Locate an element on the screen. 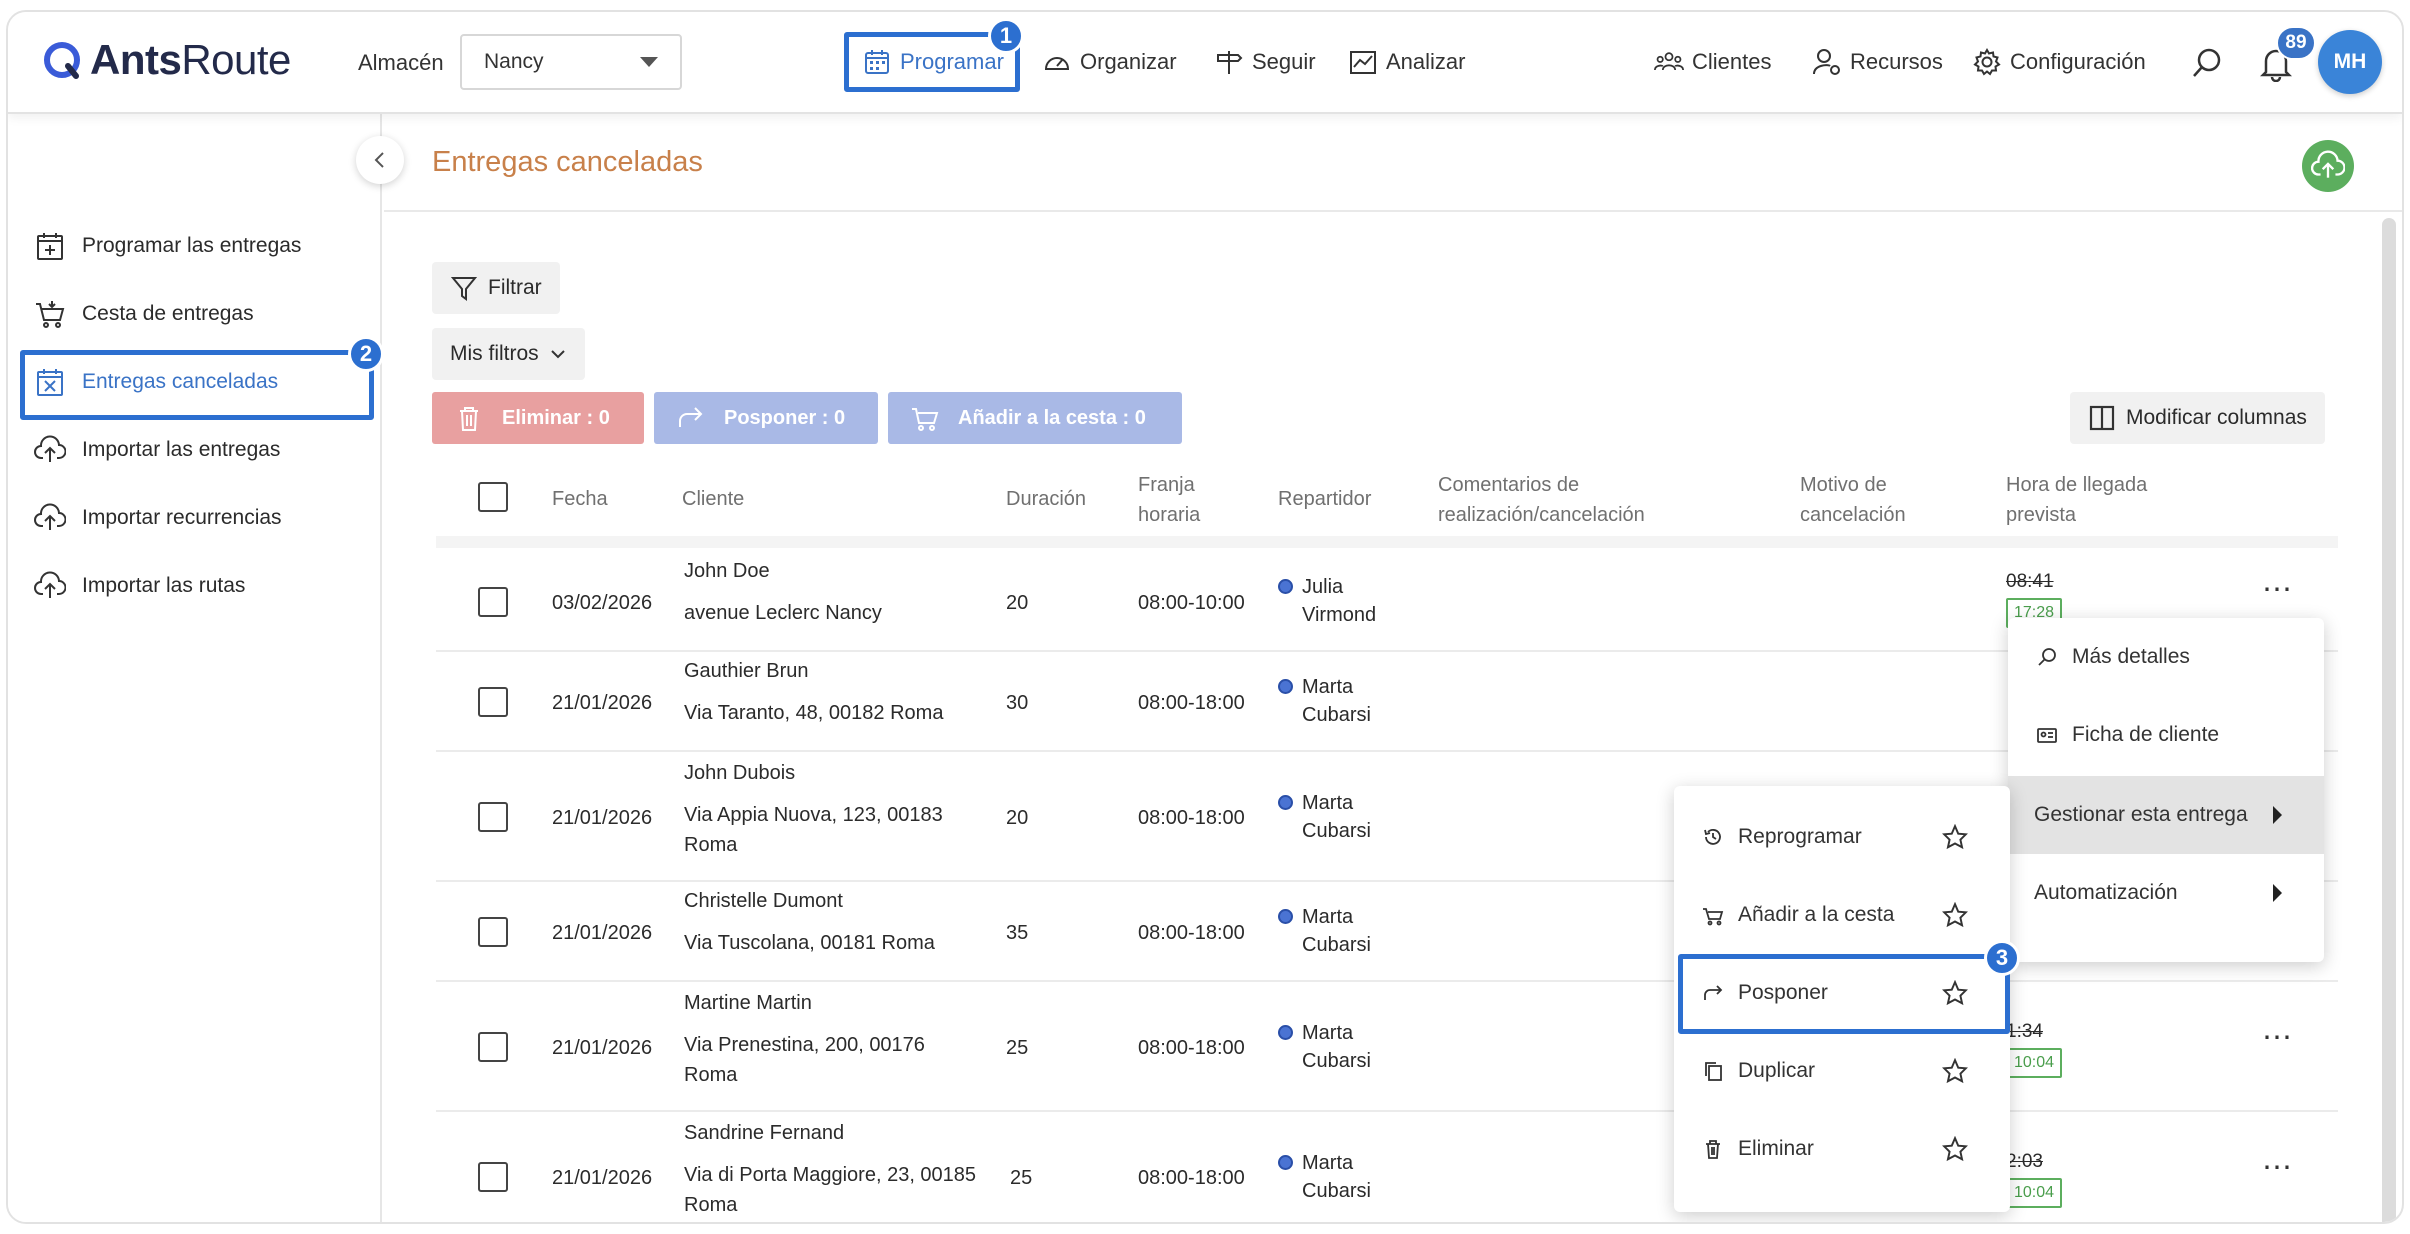  almacen-select: Nancy is located at coordinates (571, 62).